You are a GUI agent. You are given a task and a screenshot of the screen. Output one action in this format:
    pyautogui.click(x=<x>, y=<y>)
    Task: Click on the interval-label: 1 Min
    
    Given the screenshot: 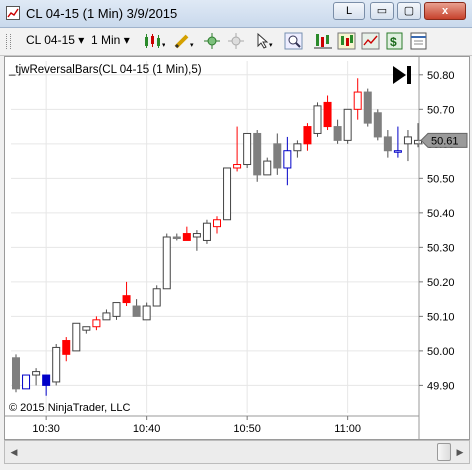 What is the action you would take?
    pyautogui.click(x=106, y=40)
    